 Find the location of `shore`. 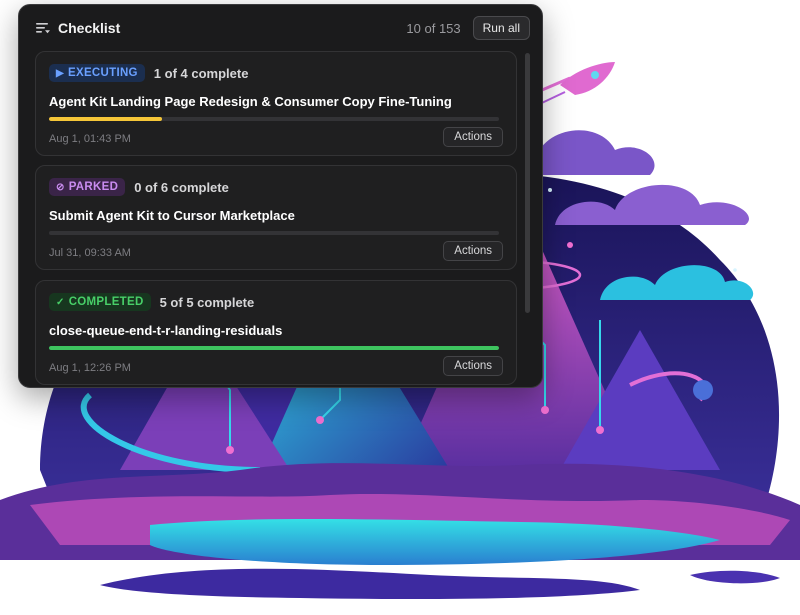

shore is located at coordinates (370, 584).